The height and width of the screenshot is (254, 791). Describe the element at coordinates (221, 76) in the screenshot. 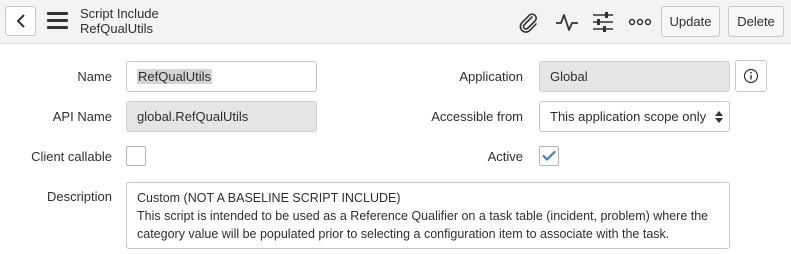

I see `name-field: RefQualUtils` at that location.